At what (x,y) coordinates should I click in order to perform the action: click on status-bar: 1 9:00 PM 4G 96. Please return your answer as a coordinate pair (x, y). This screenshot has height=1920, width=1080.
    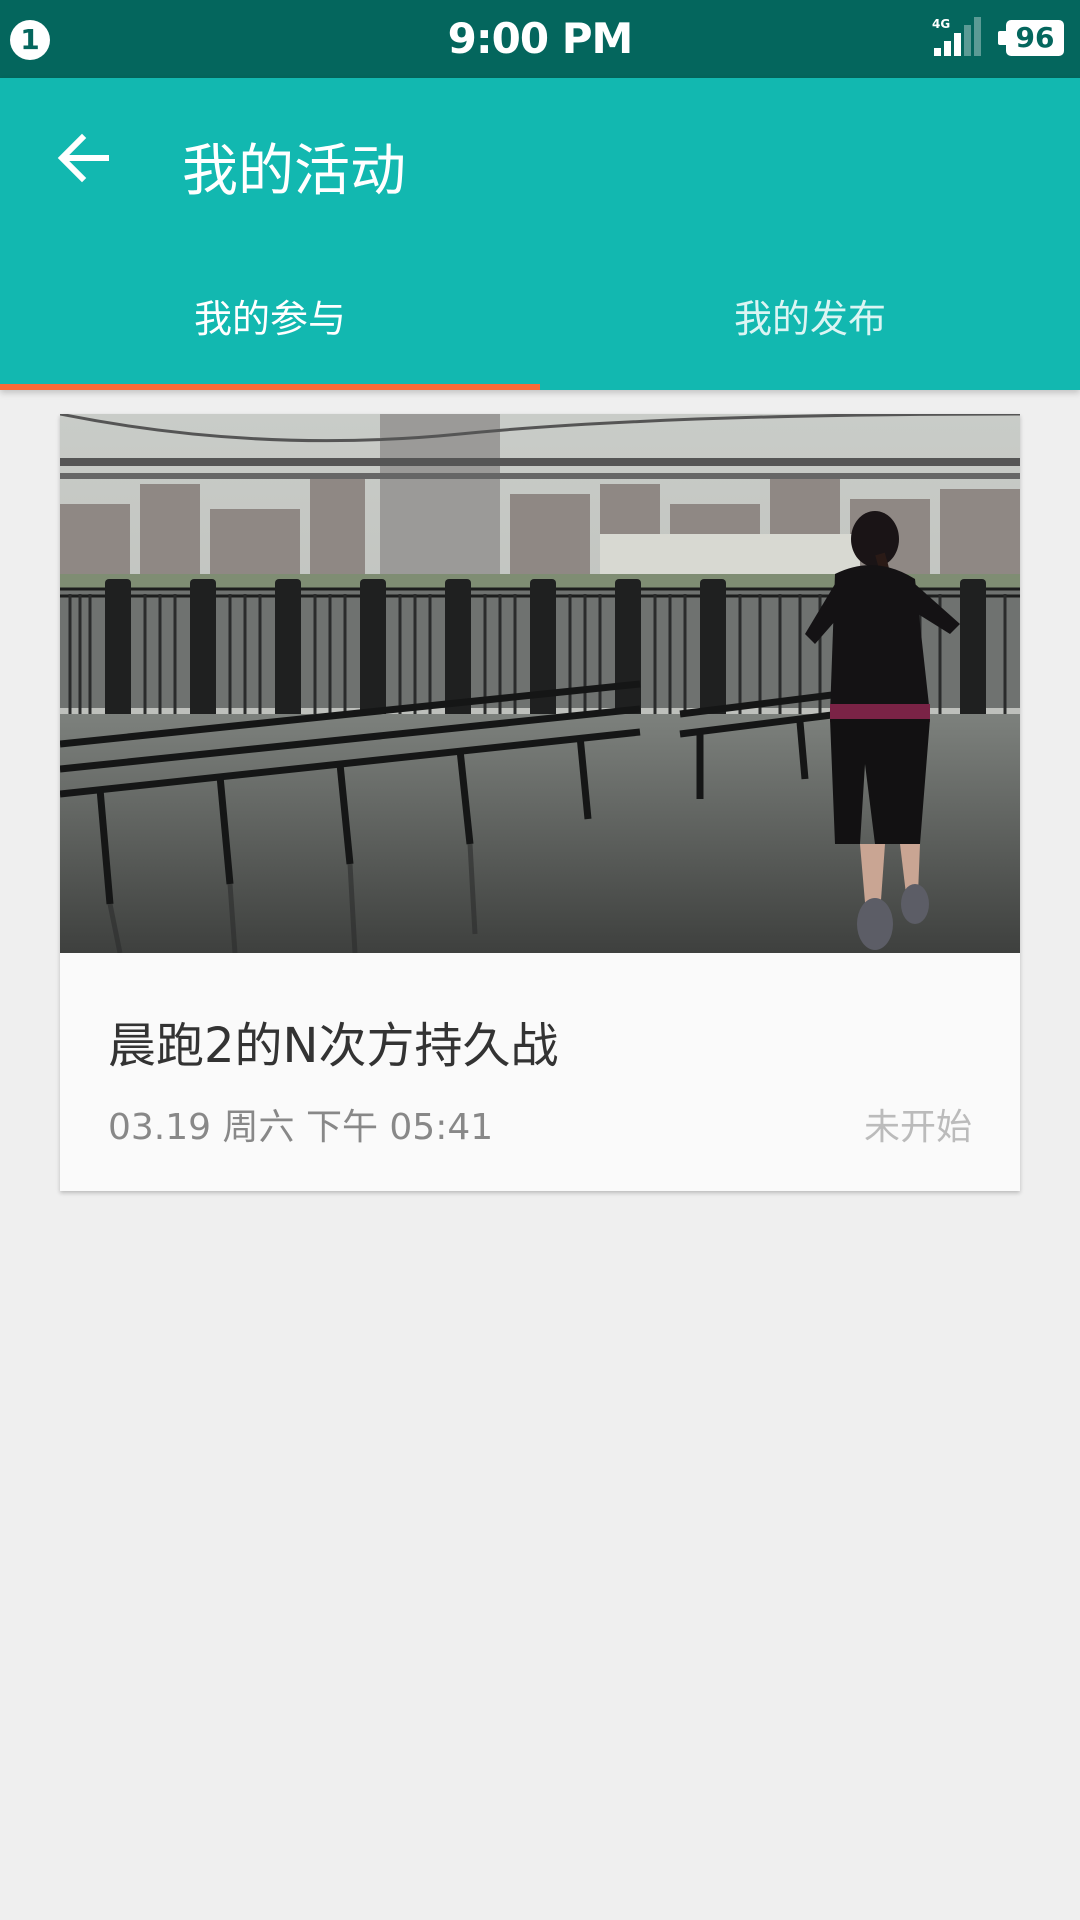
    Looking at the image, I should click on (540, 39).